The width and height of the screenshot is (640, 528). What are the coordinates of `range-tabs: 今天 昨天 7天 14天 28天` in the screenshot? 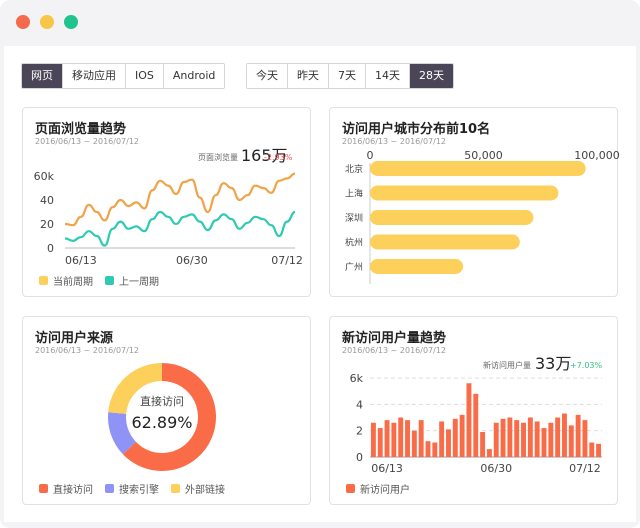 It's located at (350, 76).